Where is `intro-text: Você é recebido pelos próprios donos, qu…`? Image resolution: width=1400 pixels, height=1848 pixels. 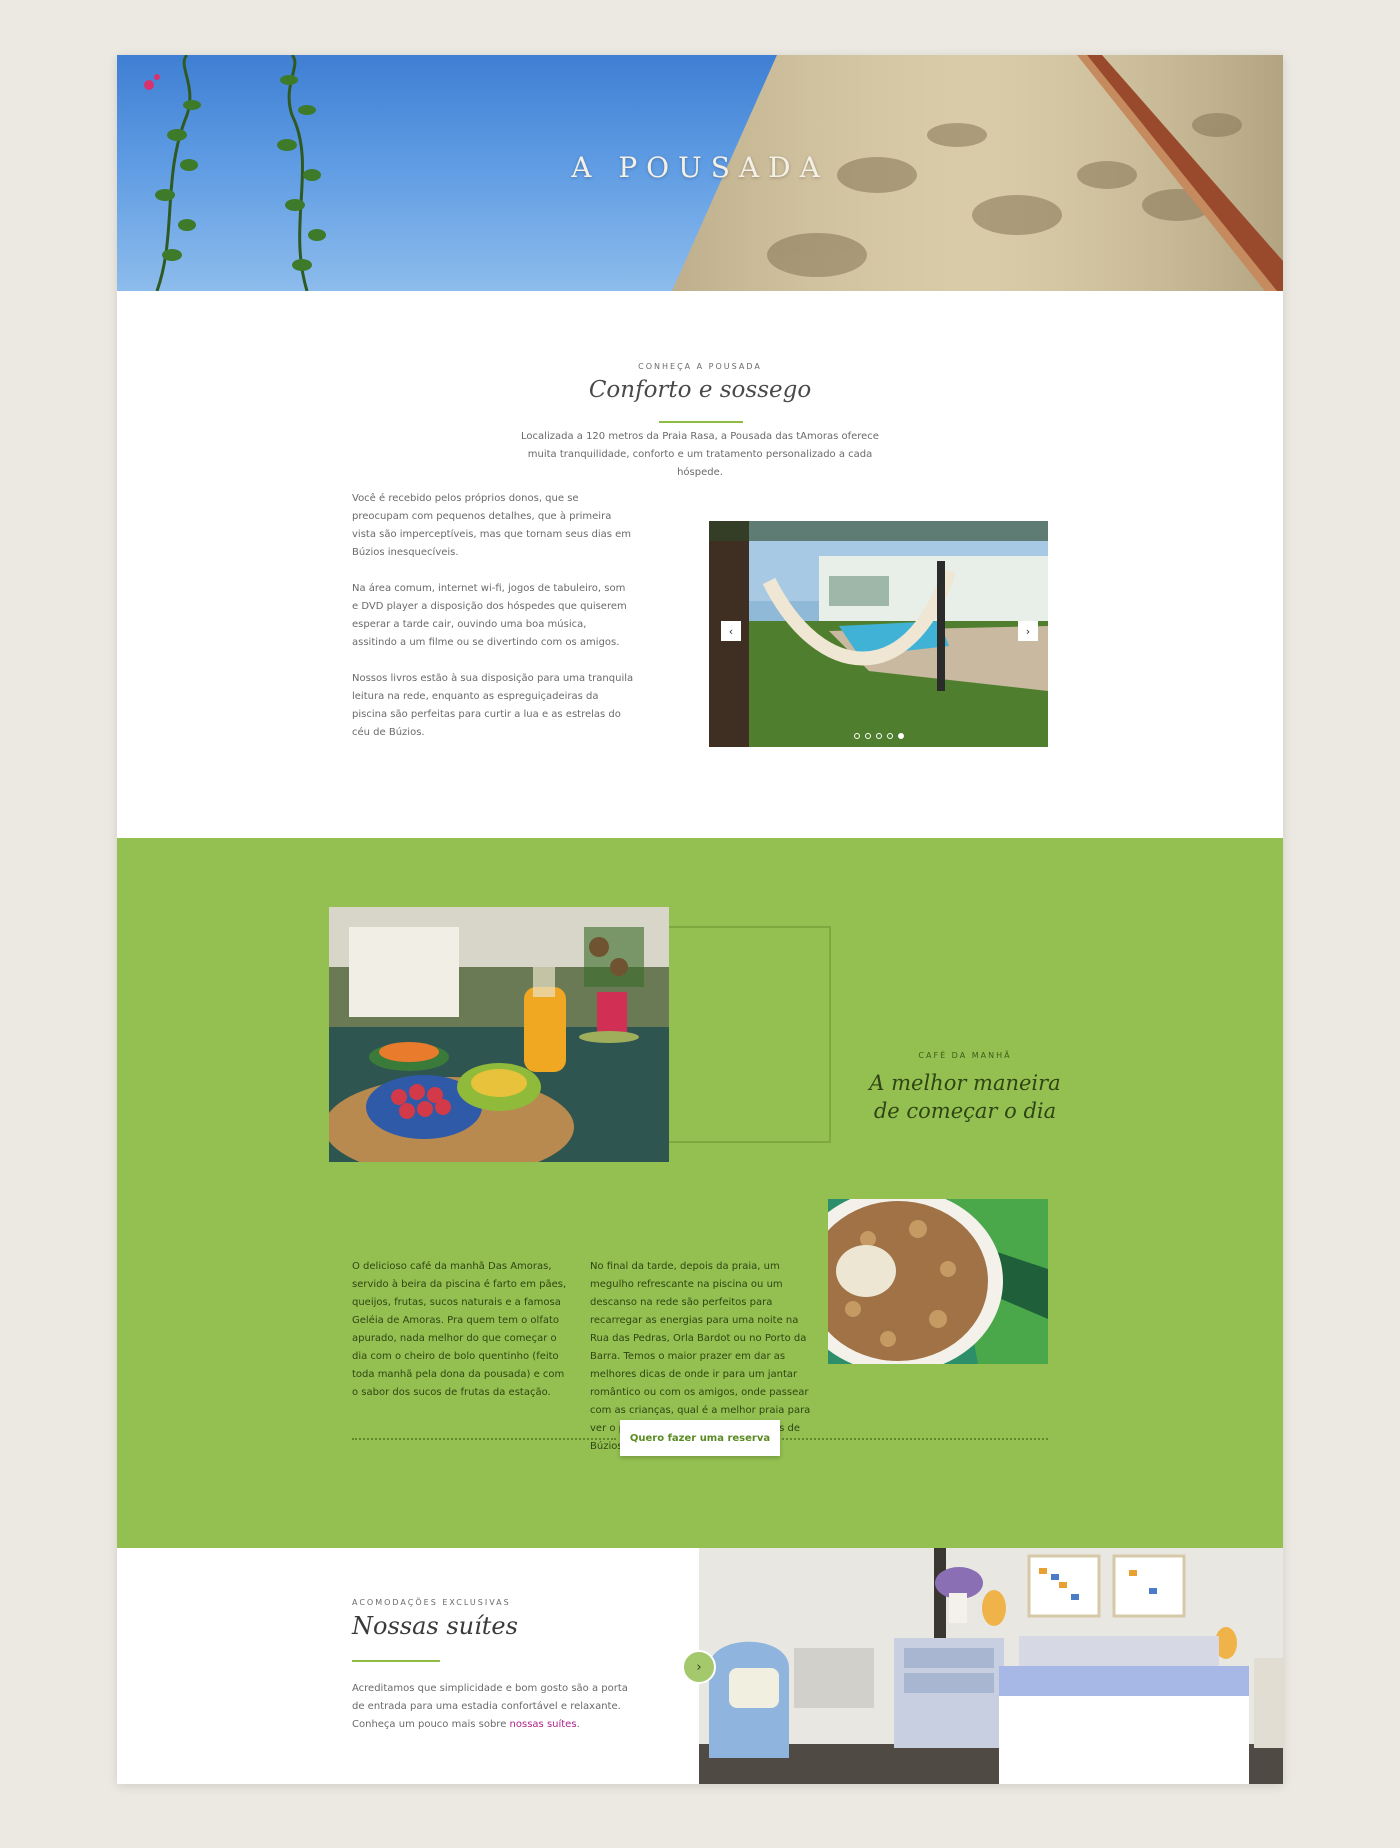 intro-text: Você é recebido pelos próprios donos, qu… is located at coordinates (493, 625).